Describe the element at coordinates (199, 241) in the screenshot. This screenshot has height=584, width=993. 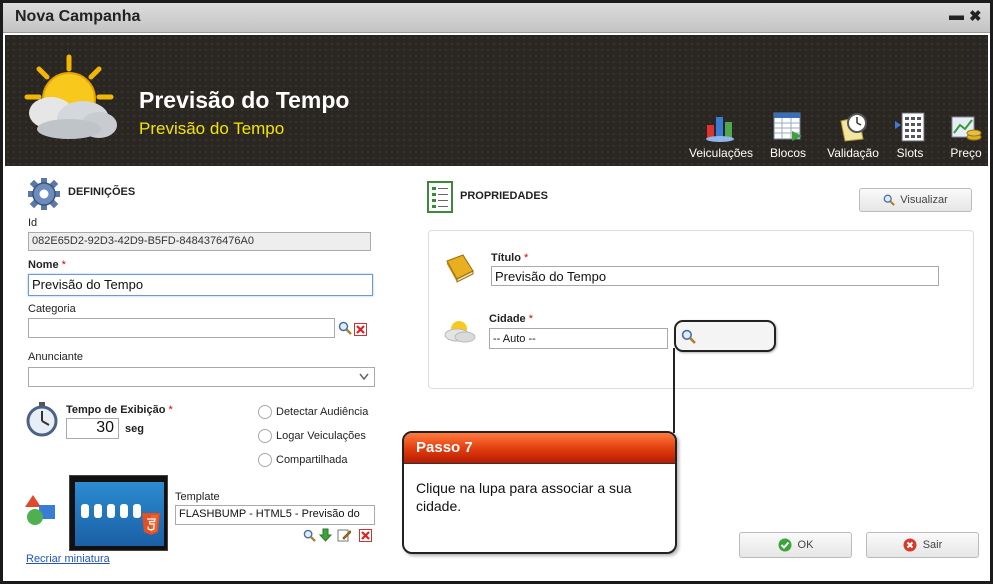
I see `id-field: 082E65D2-92D3-42D9-B5FD-8484376476A0` at that location.